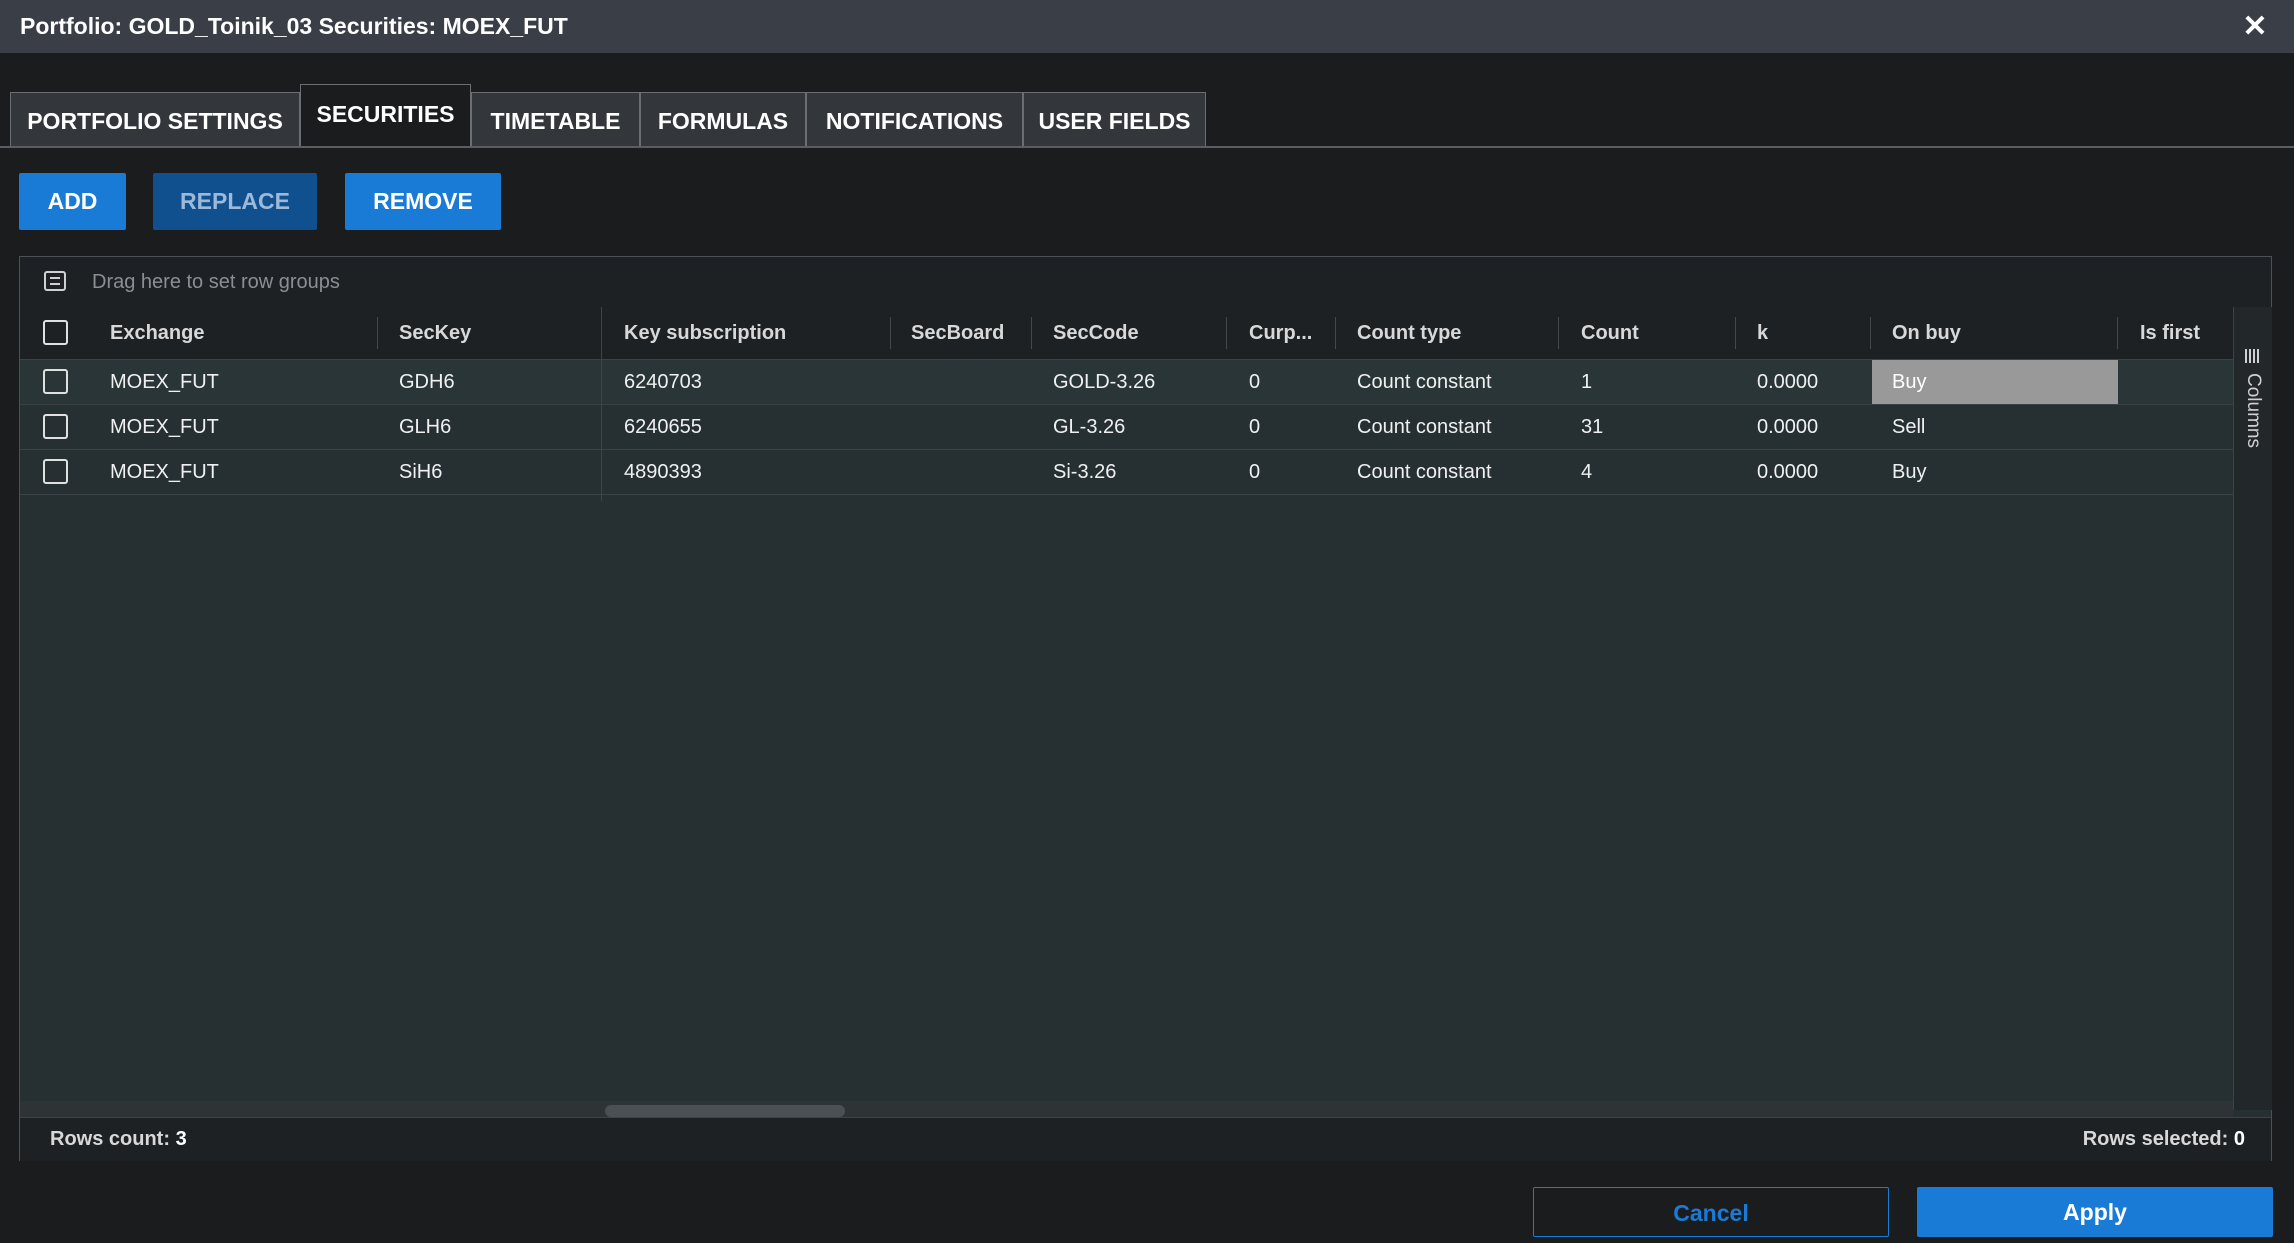 Image resolution: width=2294 pixels, height=1243 pixels. What do you see at coordinates (555, 119) in the screenshot?
I see `tab-timetable: TIMETABLE` at bounding box center [555, 119].